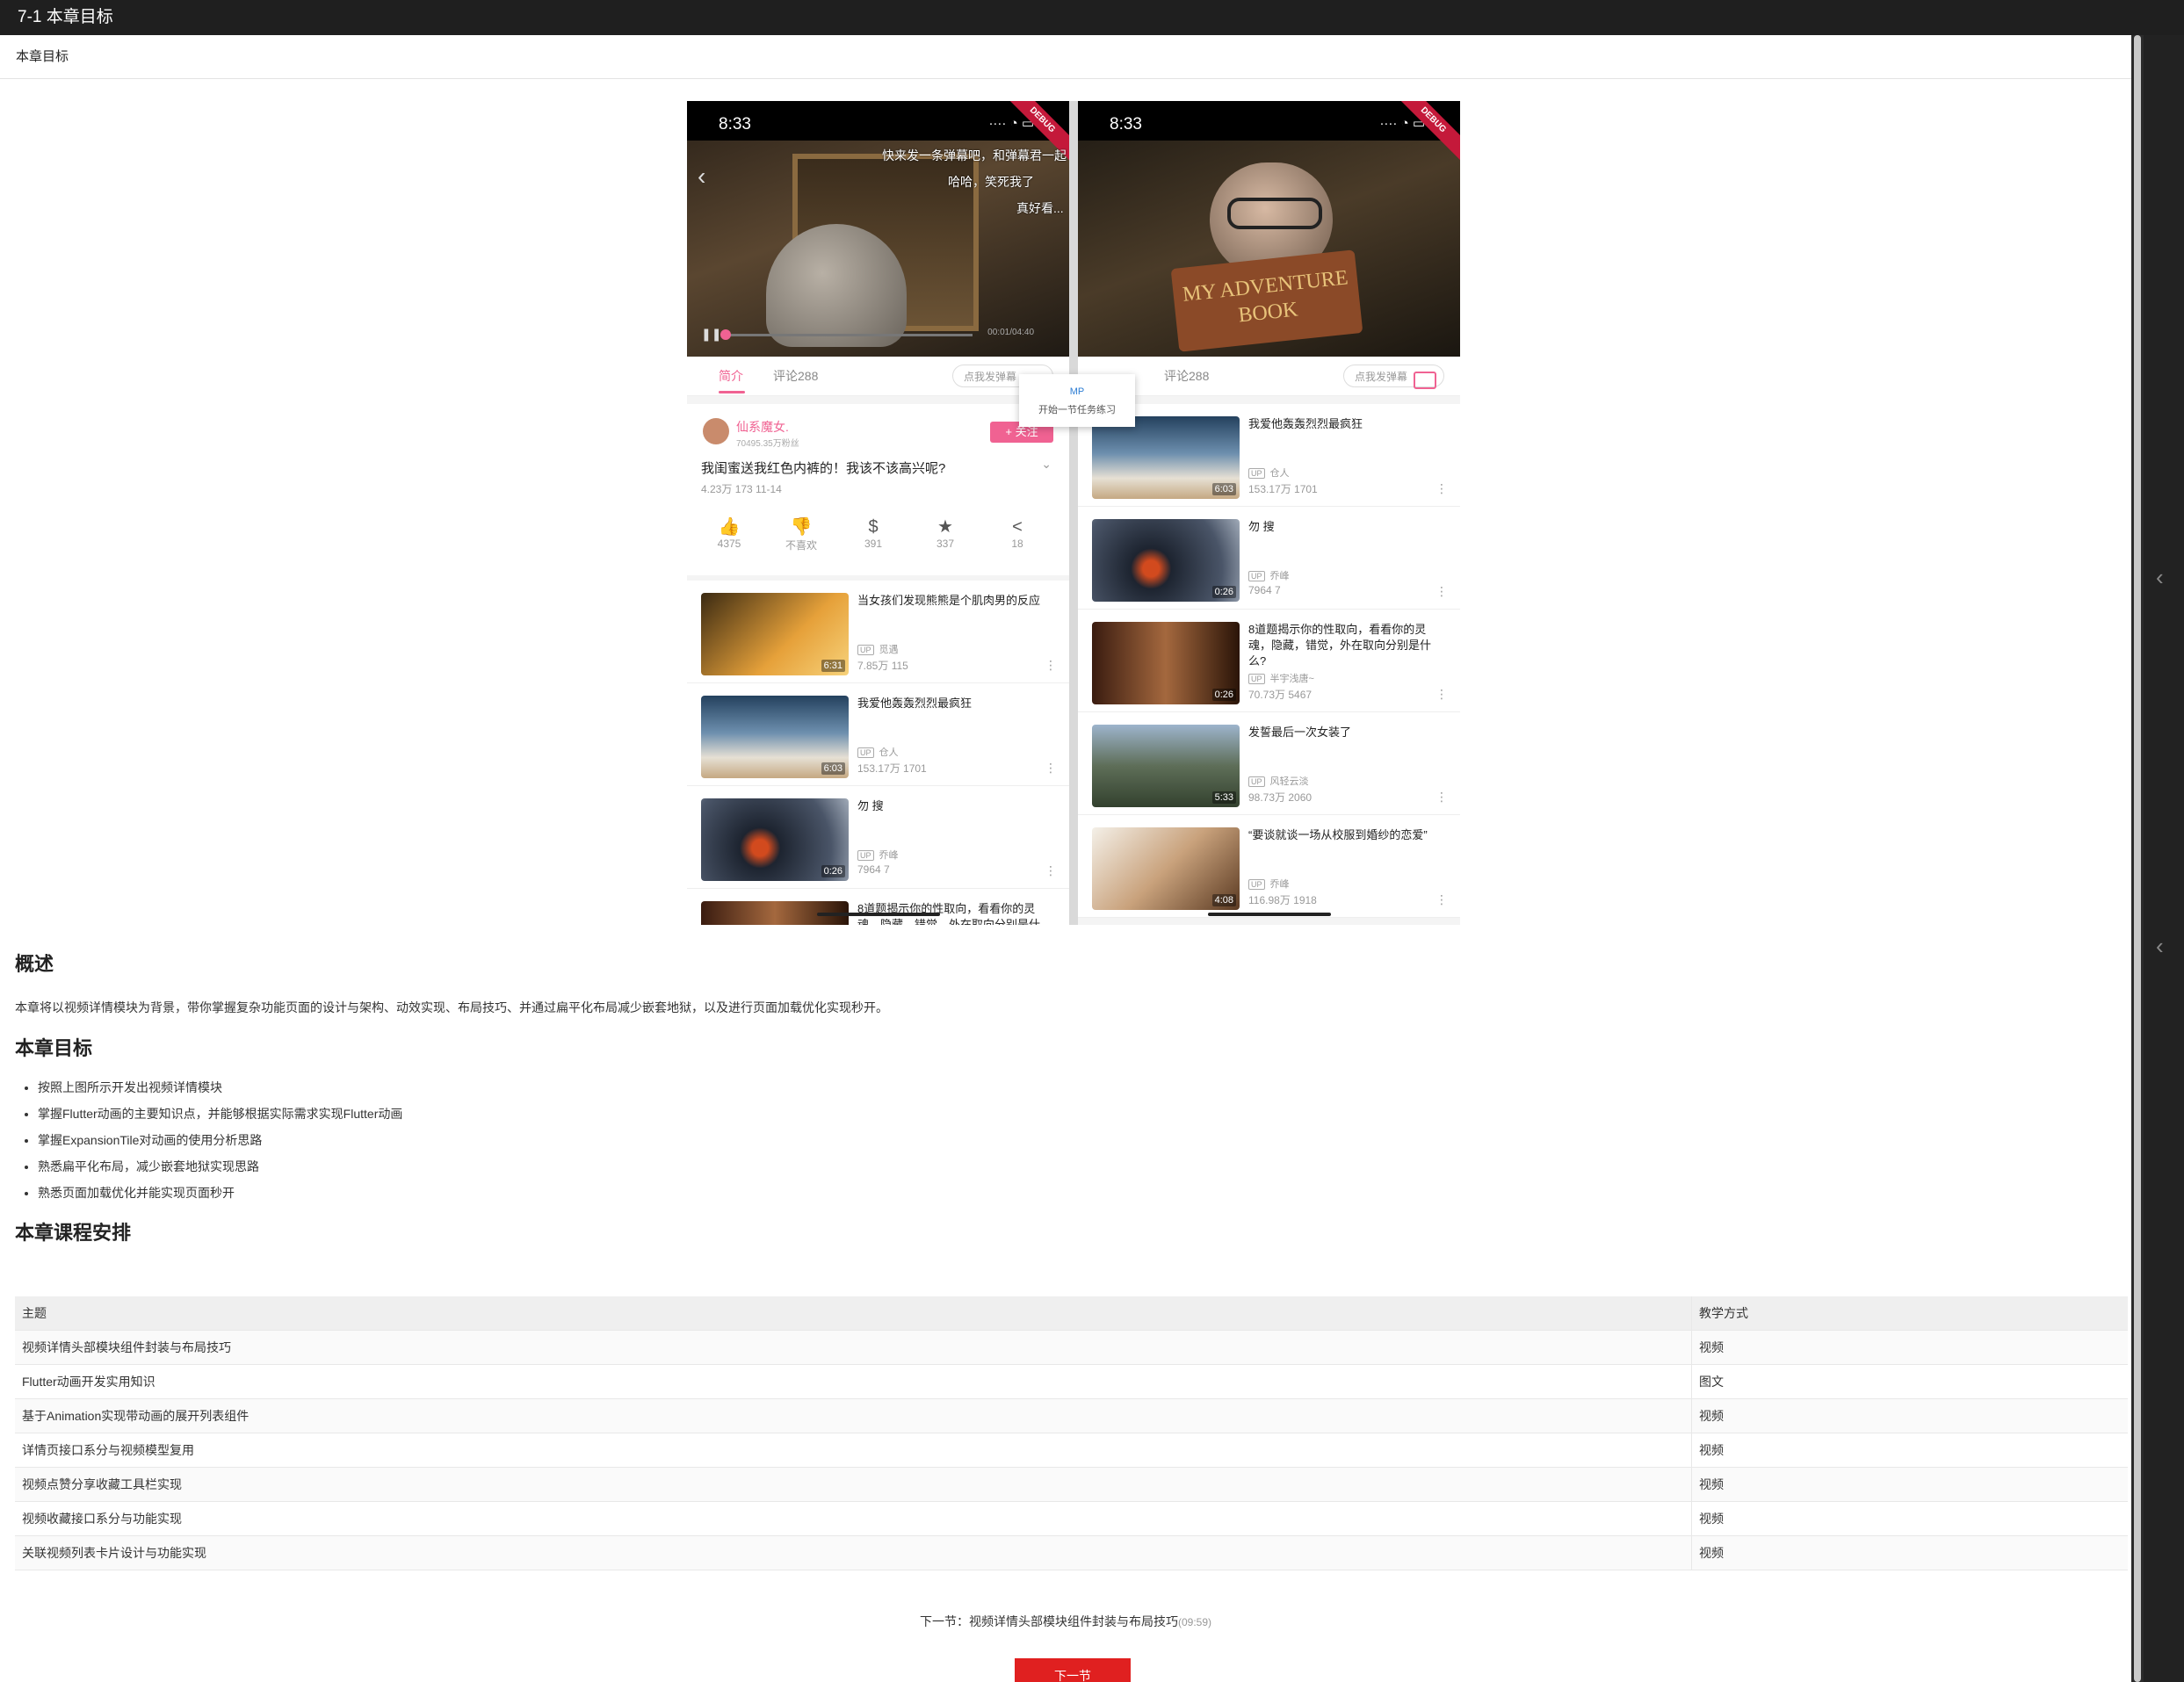 The image size is (2184, 1682). What do you see at coordinates (1280, 695) in the screenshot?
I see `item-stats: 70.73万 5467` at bounding box center [1280, 695].